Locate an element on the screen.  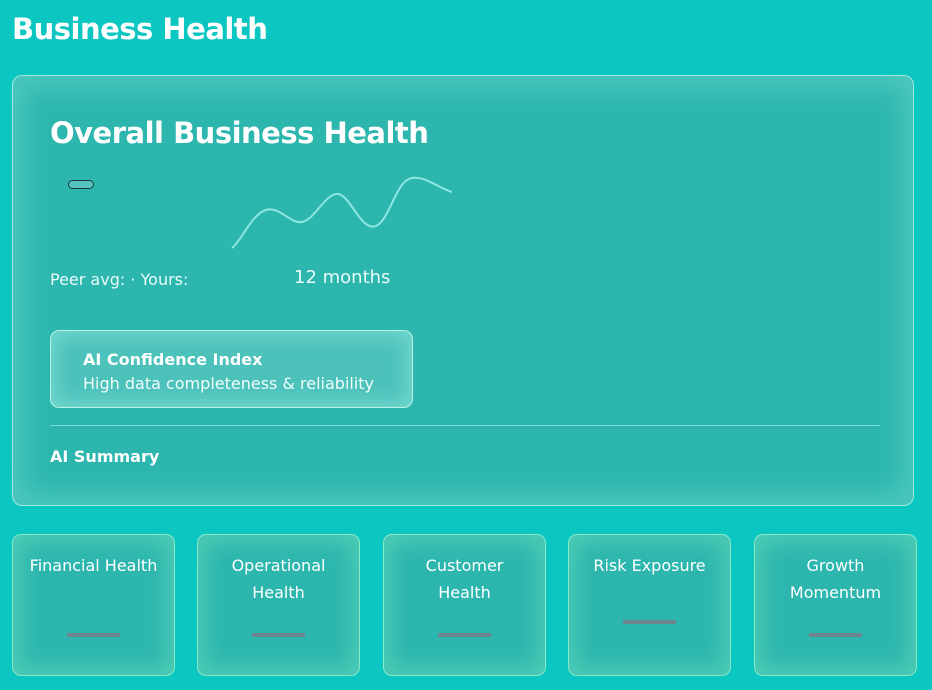
trend-sparkline is located at coordinates (342, 212).